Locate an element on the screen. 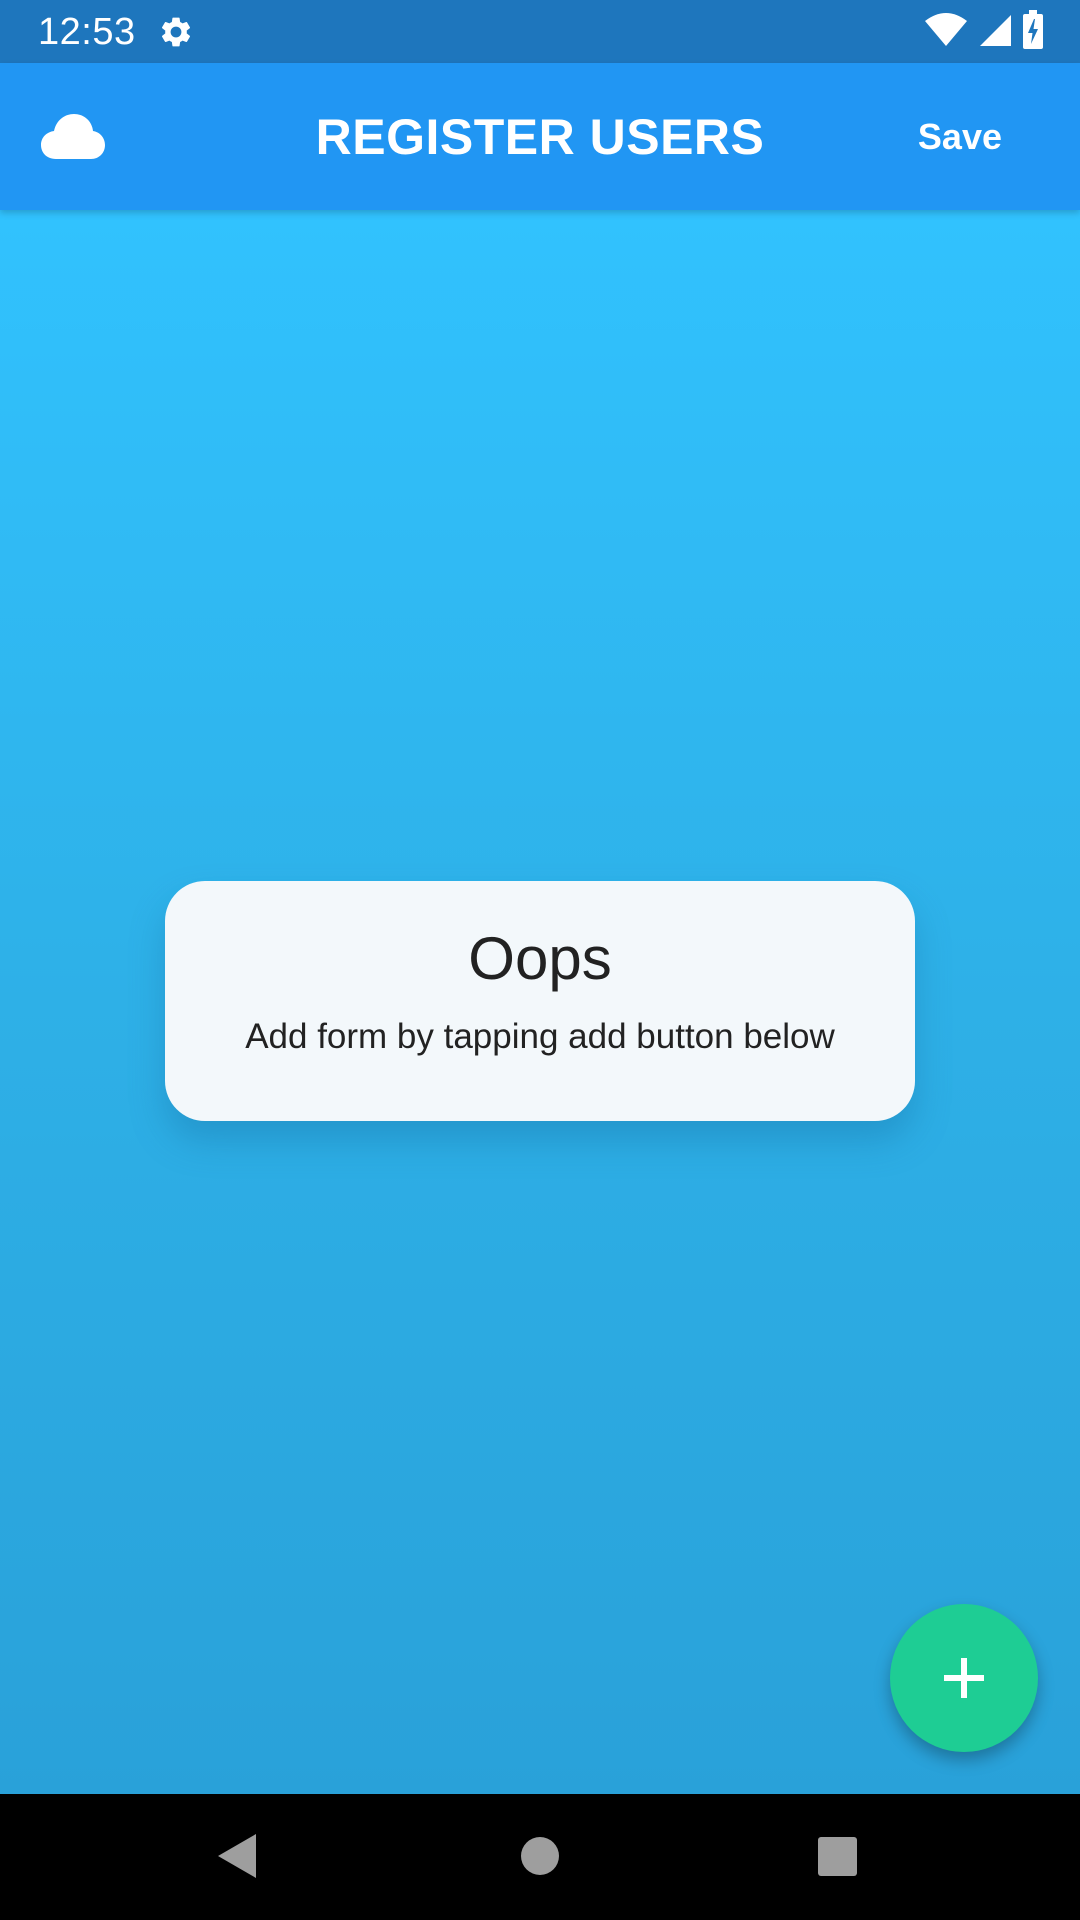 The width and height of the screenshot is (1080, 1920). back-icon is located at coordinates (242, 1856).